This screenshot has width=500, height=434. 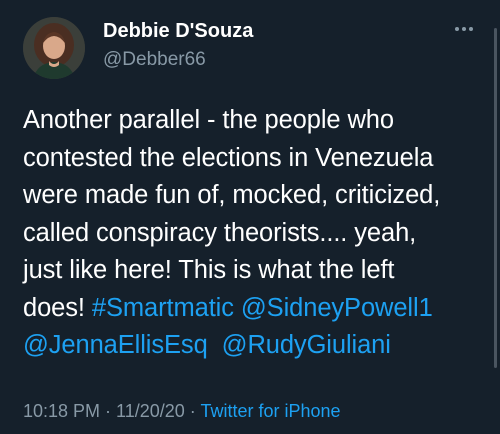 I want to click on tweet-line: @JennaEllisEsq @RudyGiuliani, so click(x=258, y=346).